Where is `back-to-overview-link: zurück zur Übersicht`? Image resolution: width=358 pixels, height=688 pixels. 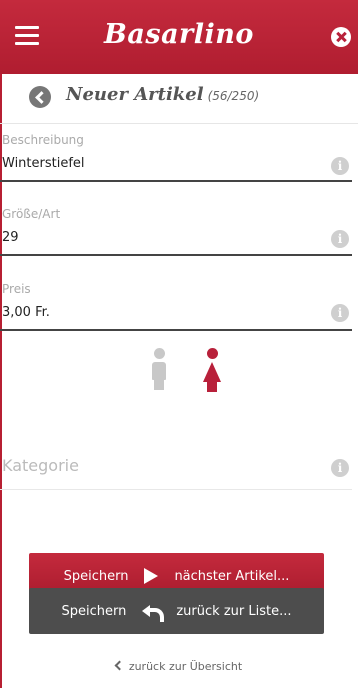
back-to-overview-link: zurück zur Übersicht is located at coordinates (179, 666).